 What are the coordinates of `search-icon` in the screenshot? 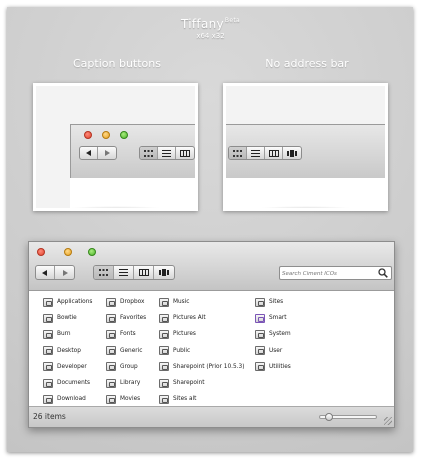 It's located at (383, 273).